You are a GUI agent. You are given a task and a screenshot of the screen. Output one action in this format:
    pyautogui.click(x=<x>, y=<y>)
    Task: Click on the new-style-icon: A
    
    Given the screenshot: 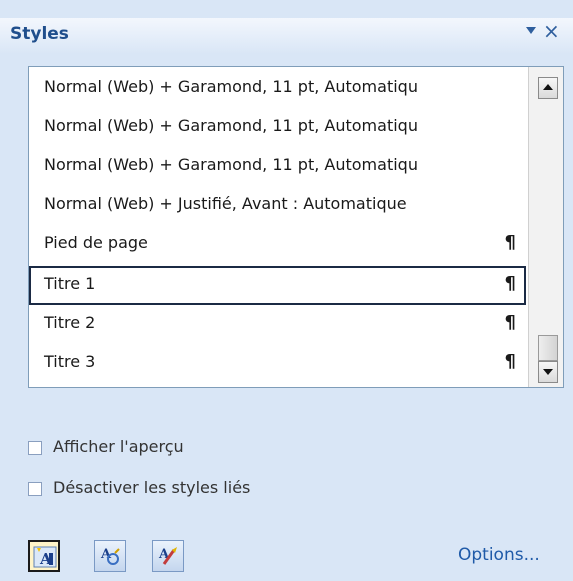 What is the action you would take?
    pyautogui.click(x=45, y=557)
    